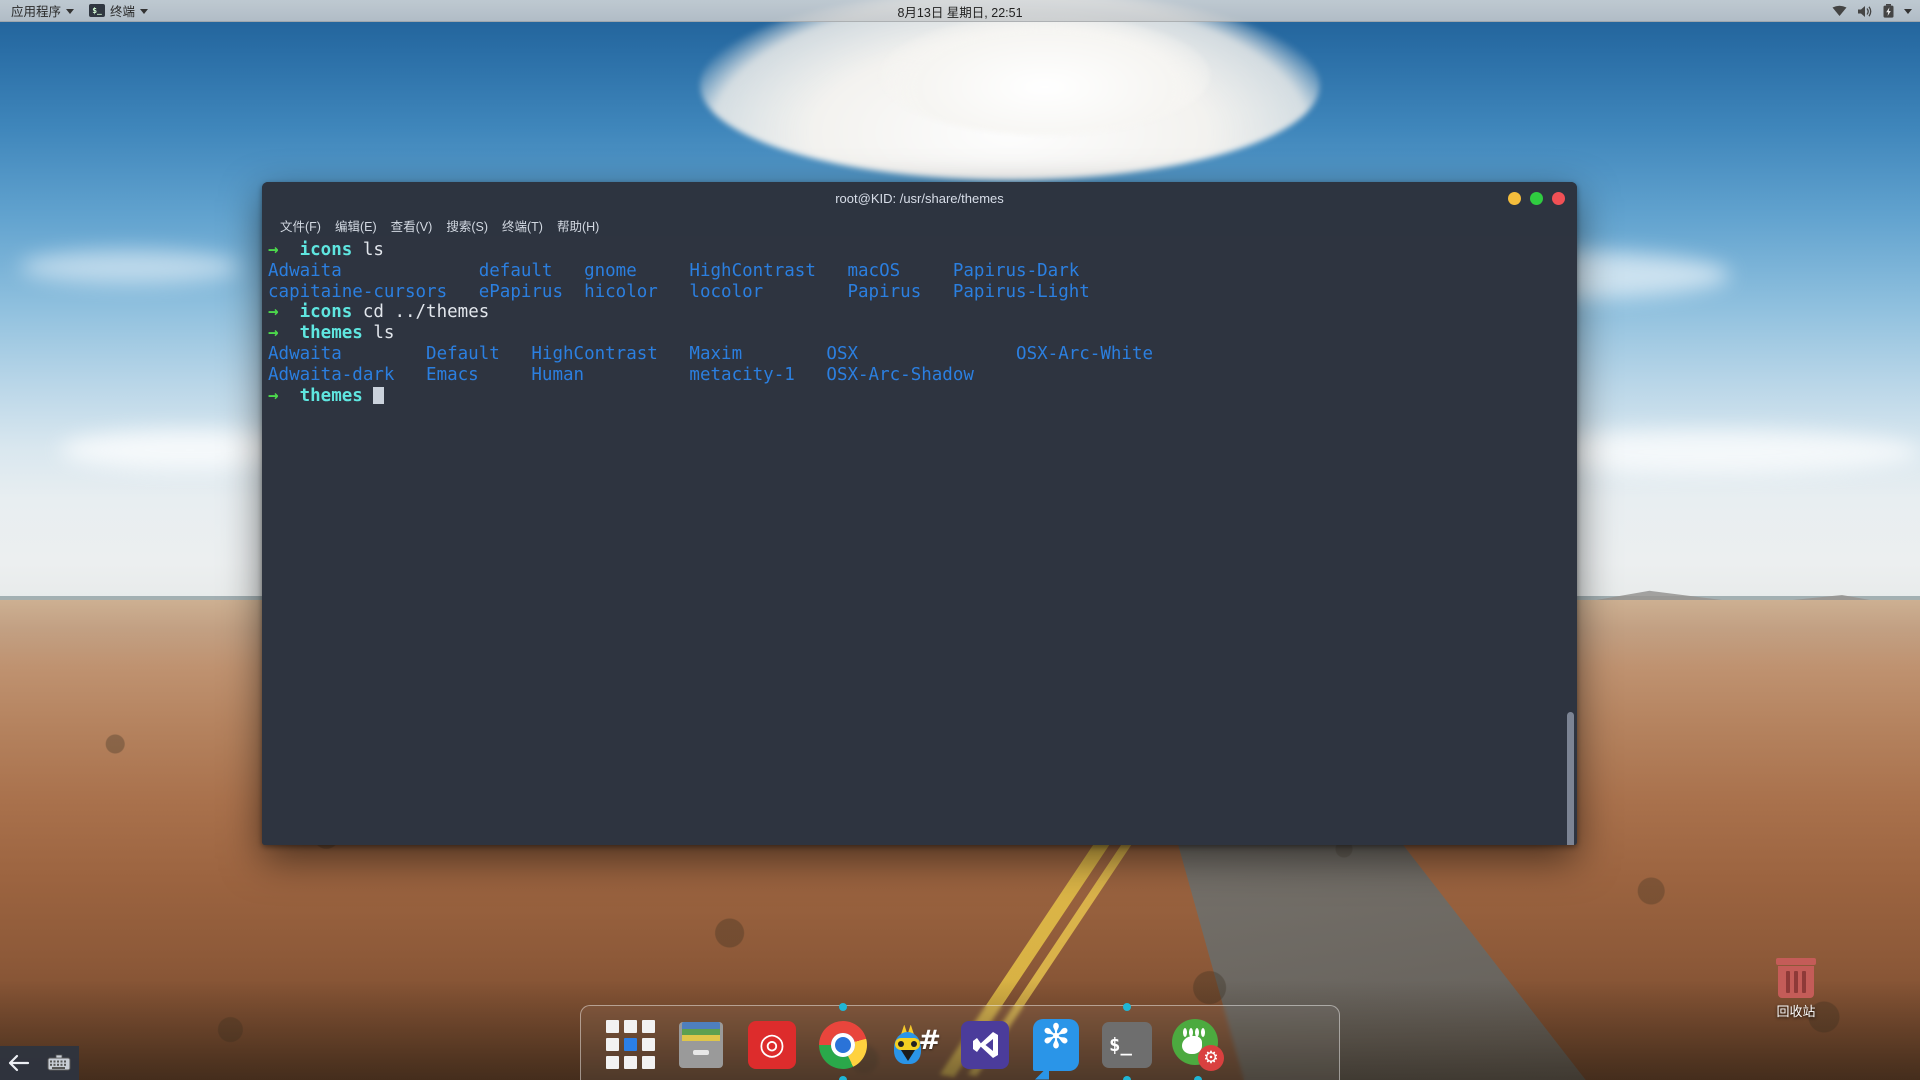 This screenshot has width=1920, height=1080. What do you see at coordinates (919, 225) in the screenshot?
I see `terminal-menu-bar: 文件(F) 编辑(E) 查看(V) 搜索(S) 终端(T) 帮助(H)` at bounding box center [919, 225].